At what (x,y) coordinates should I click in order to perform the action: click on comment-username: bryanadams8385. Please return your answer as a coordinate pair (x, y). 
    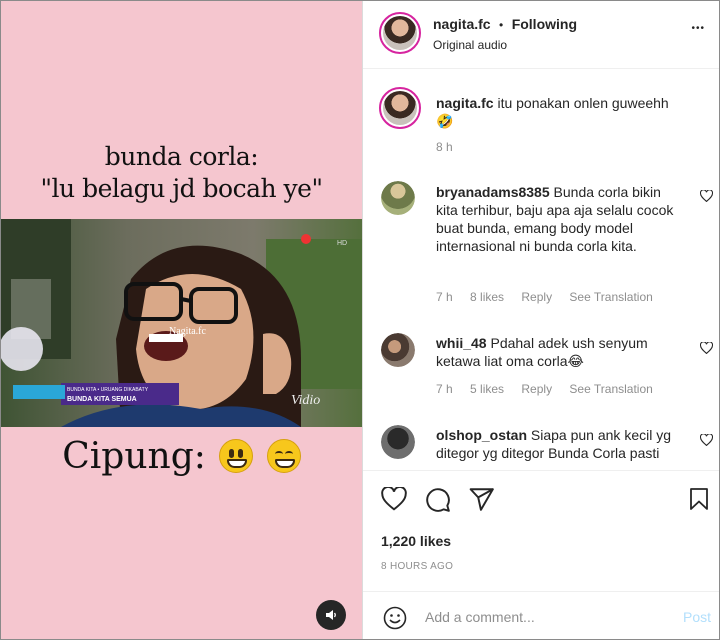
    Looking at the image, I should click on (493, 192).